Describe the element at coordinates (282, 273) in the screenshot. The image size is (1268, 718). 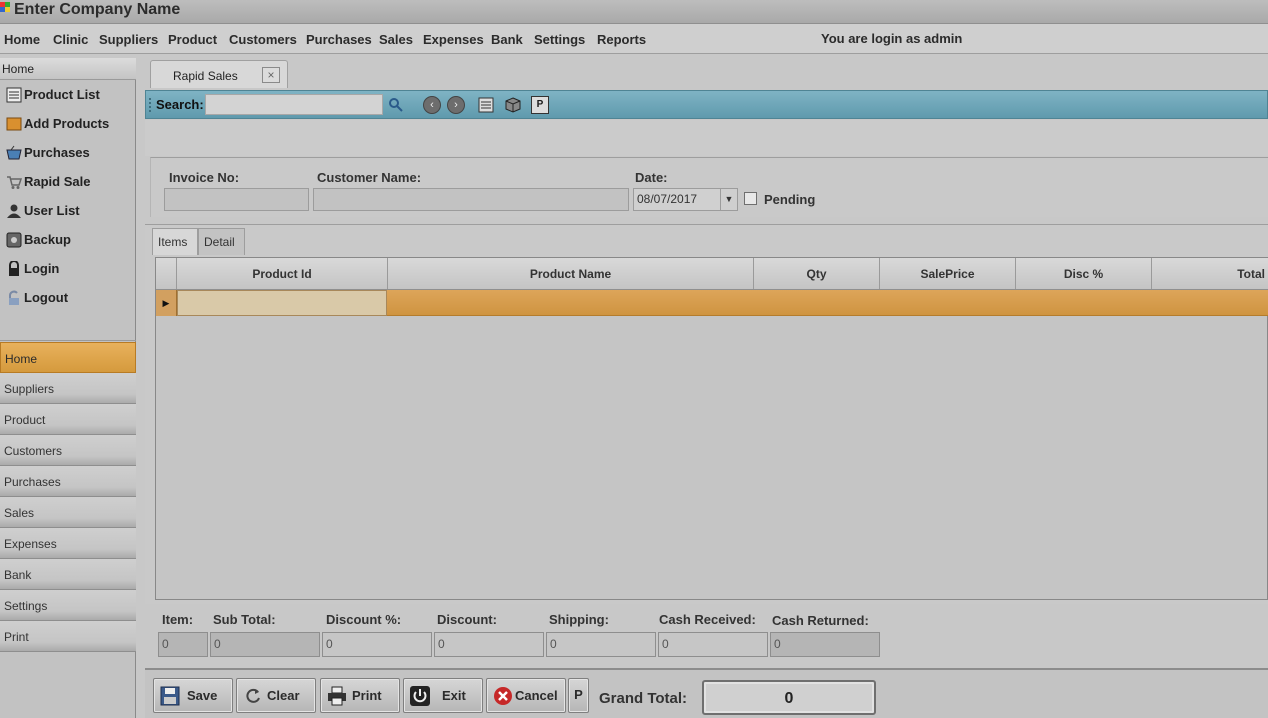
I see `column-product-id: Product Id` at that location.